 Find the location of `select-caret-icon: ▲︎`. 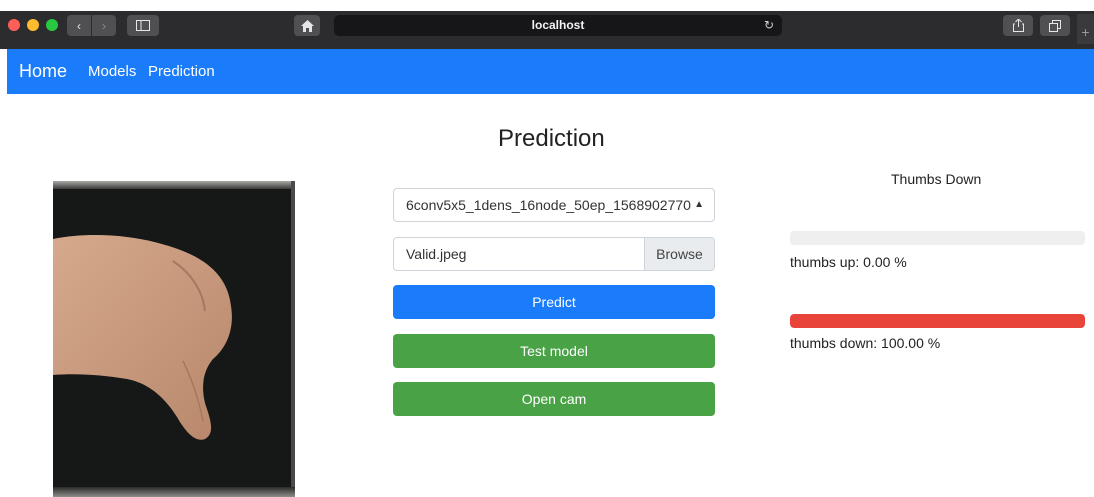

select-caret-icon: ▲︎ is located at coordinates (699, 204).